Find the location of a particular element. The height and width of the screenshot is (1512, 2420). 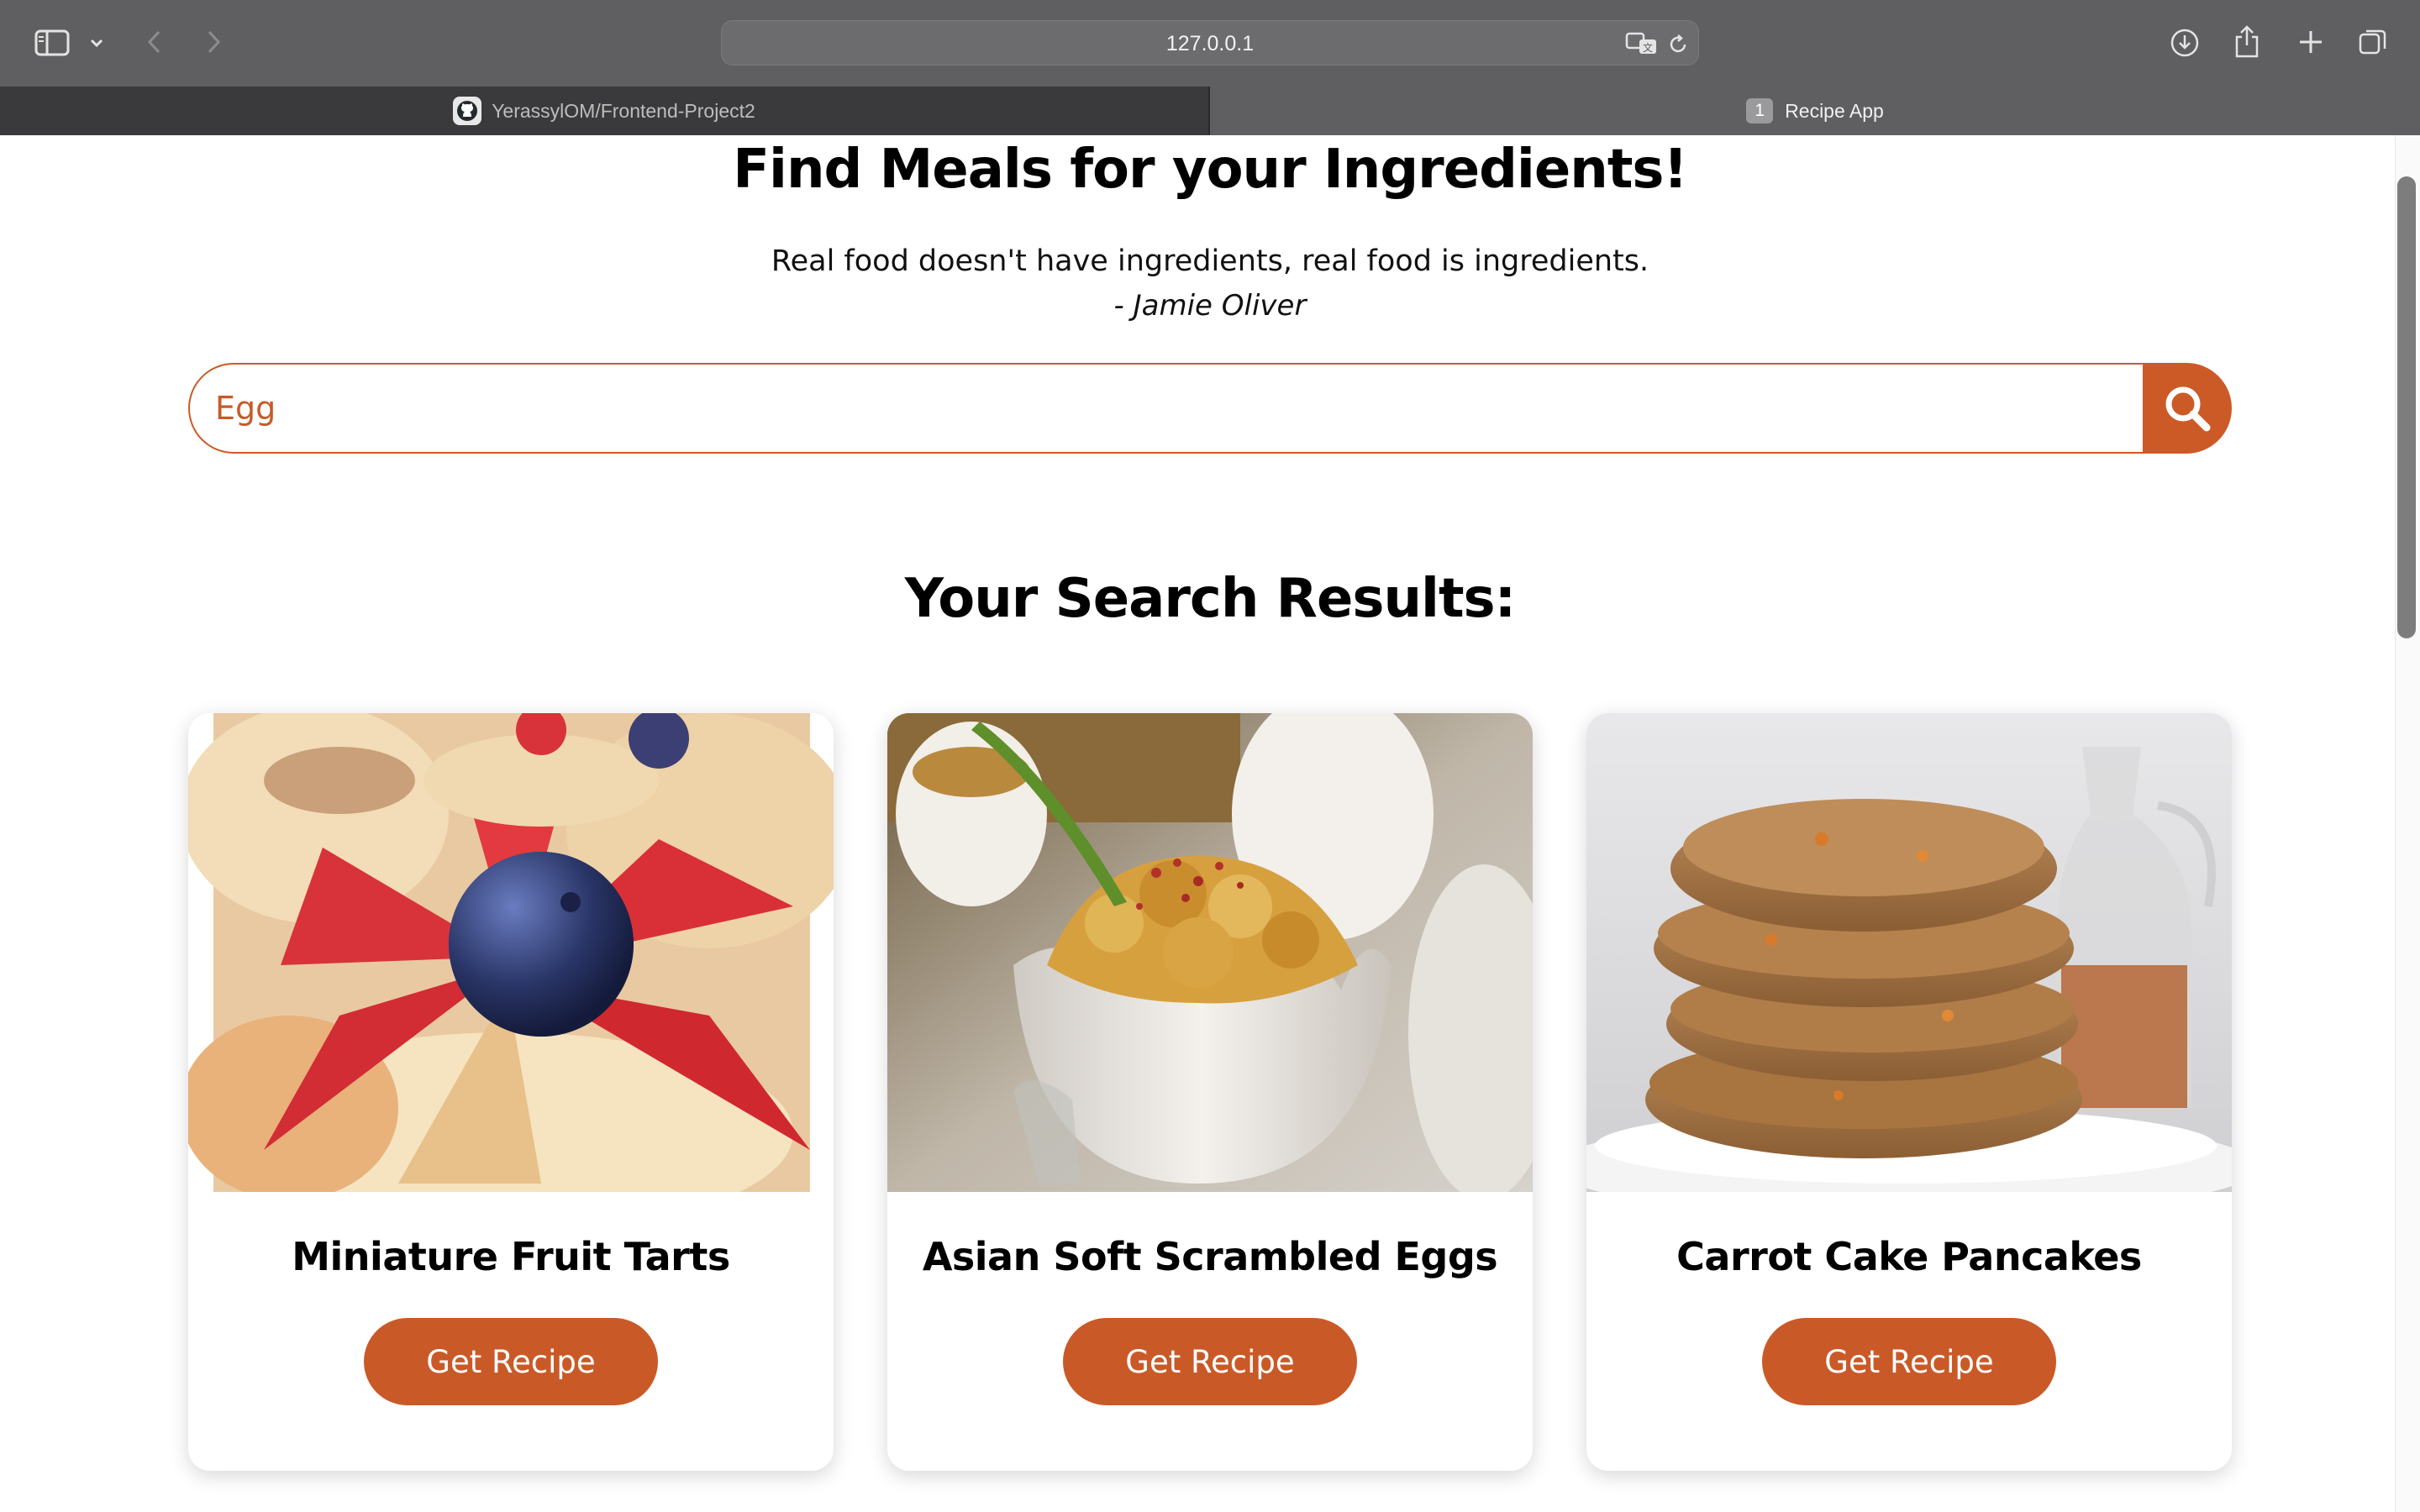

meal-card: Miniature Fruit Tarts Get Recipe is located at coordinates (511, 1092).